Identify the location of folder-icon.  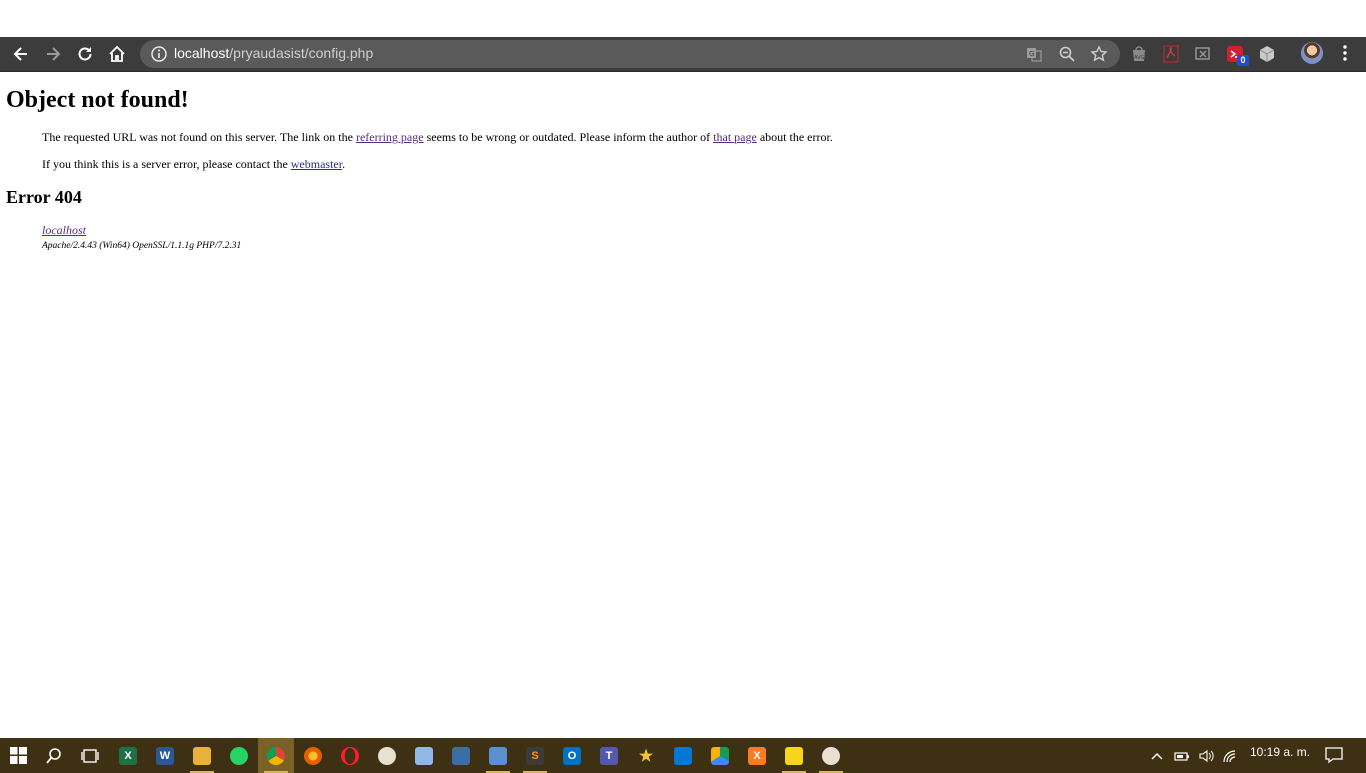
(202, 755).